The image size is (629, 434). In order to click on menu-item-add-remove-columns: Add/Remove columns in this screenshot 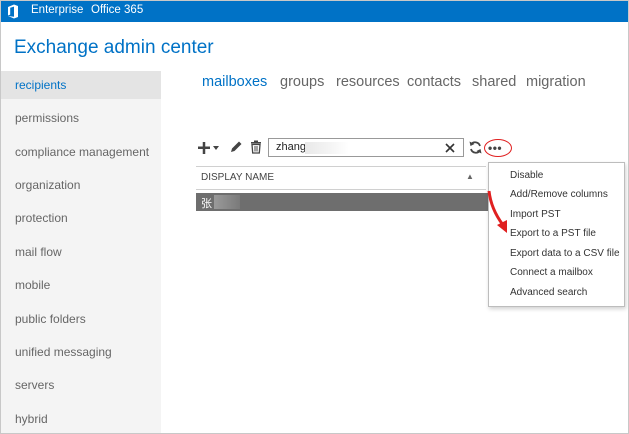, I will do `click(559, 194)`.